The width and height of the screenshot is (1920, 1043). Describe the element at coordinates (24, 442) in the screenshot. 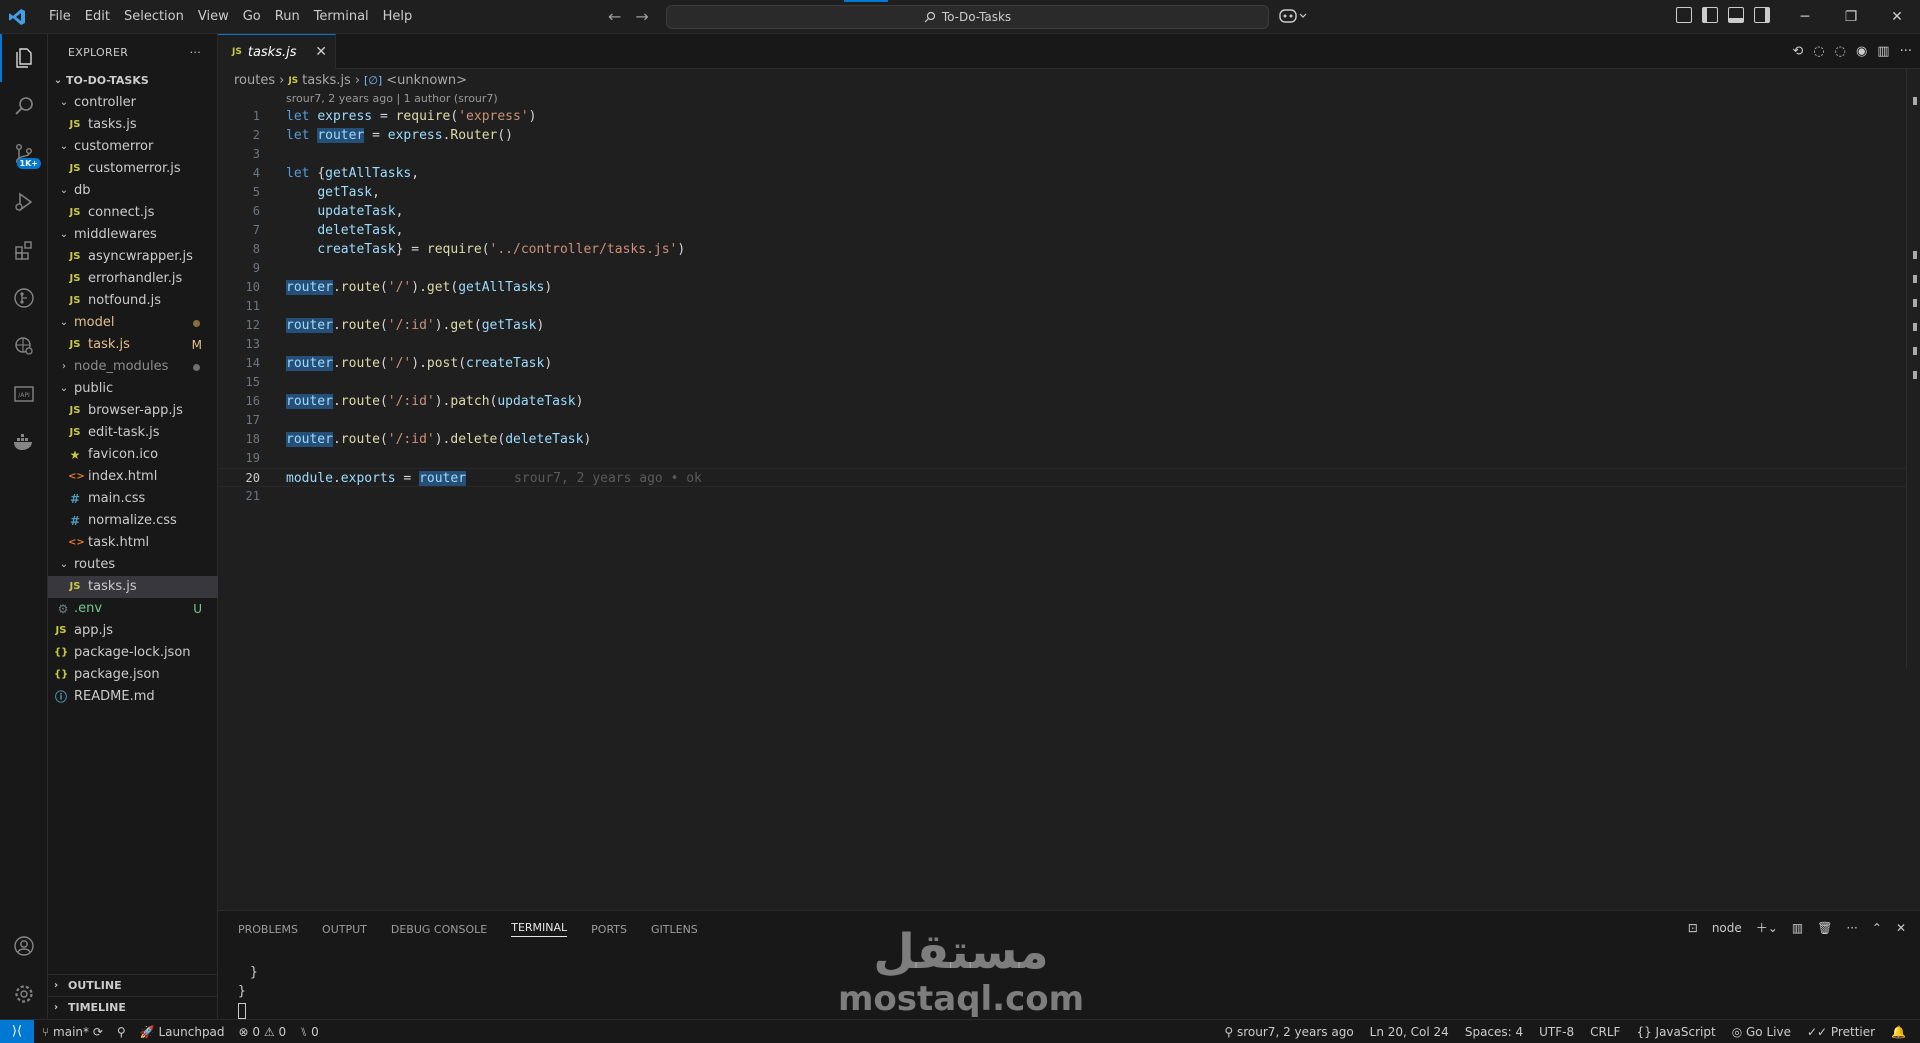

I see `docker-icon` at that location.